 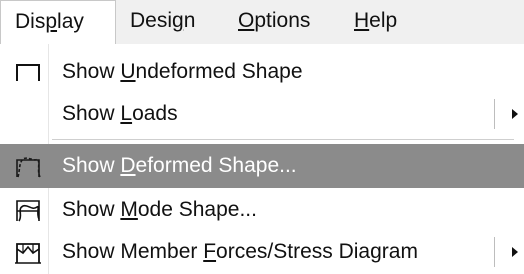 What do you see at coordinates (246, 20) in the screenshot?
I see `menu-options-mnemonic: O` at bounding box center [246, 20].